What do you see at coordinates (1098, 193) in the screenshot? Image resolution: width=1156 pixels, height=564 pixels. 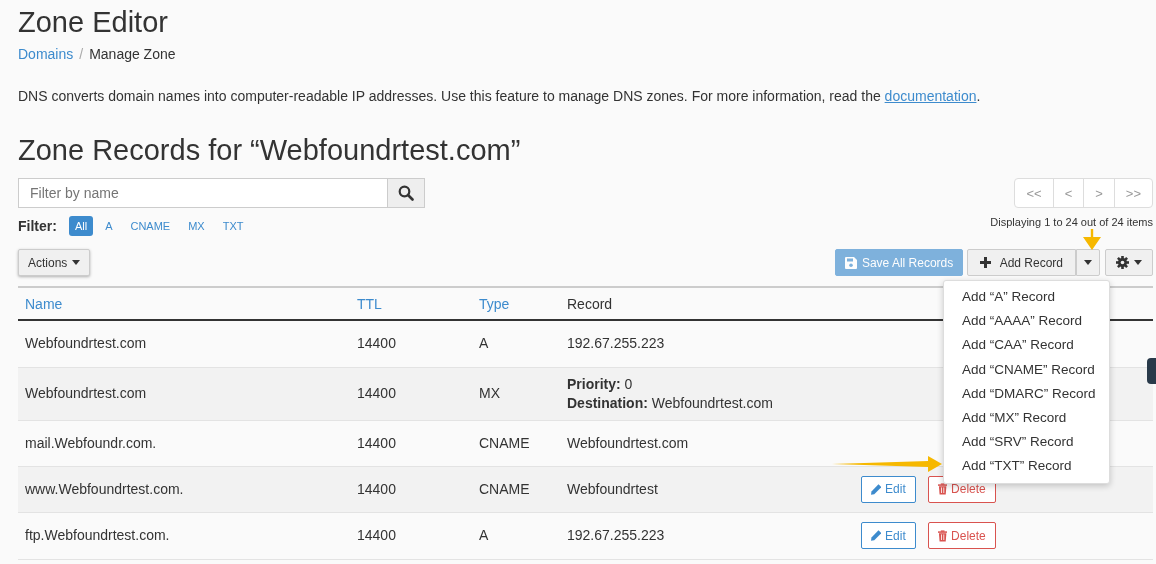 I see `next-page-button: >` at bounding box center [1098, 193].